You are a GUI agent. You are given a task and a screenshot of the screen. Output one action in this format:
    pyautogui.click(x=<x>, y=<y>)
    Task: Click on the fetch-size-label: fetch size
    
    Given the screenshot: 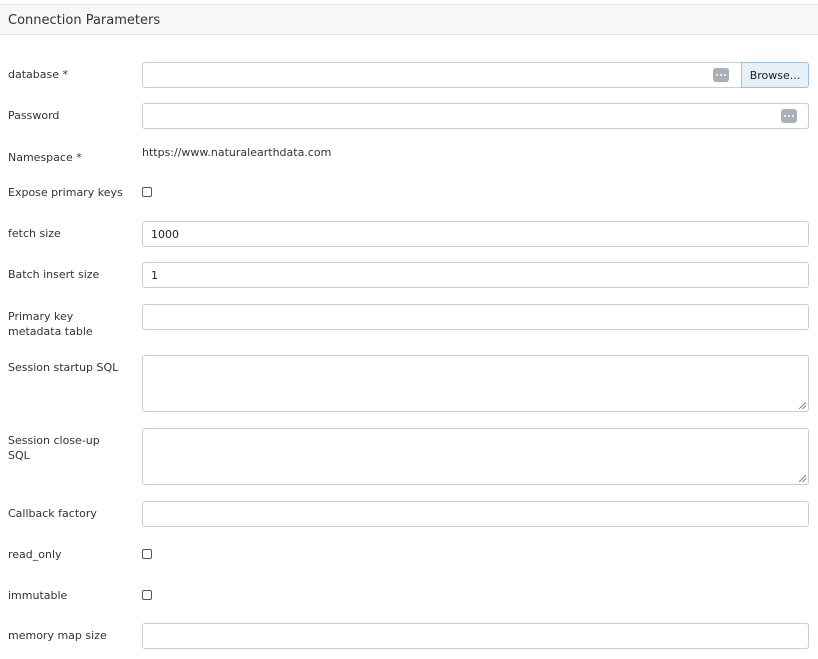 What is the action you would take?
    pyautogui.click(x=34, y=233)
    